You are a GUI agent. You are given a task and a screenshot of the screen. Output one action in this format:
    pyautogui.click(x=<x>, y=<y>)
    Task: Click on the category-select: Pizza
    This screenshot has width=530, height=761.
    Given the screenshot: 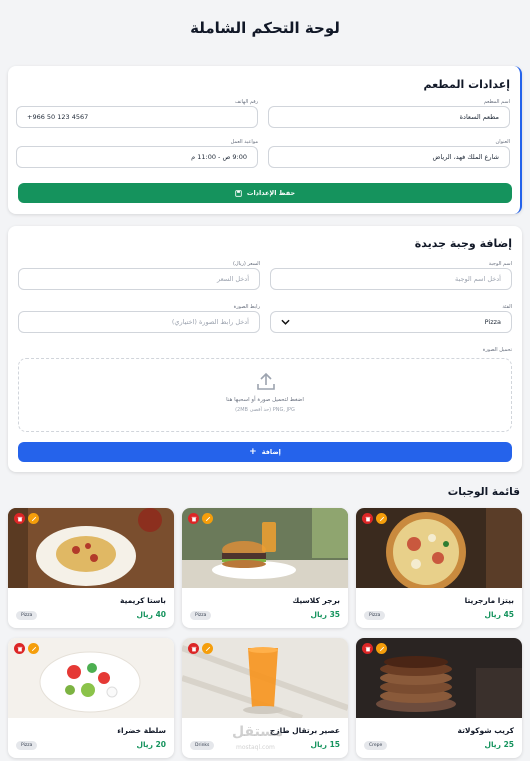 What is the action you would take?
    pyautogui.click(x=391, y=322)
    